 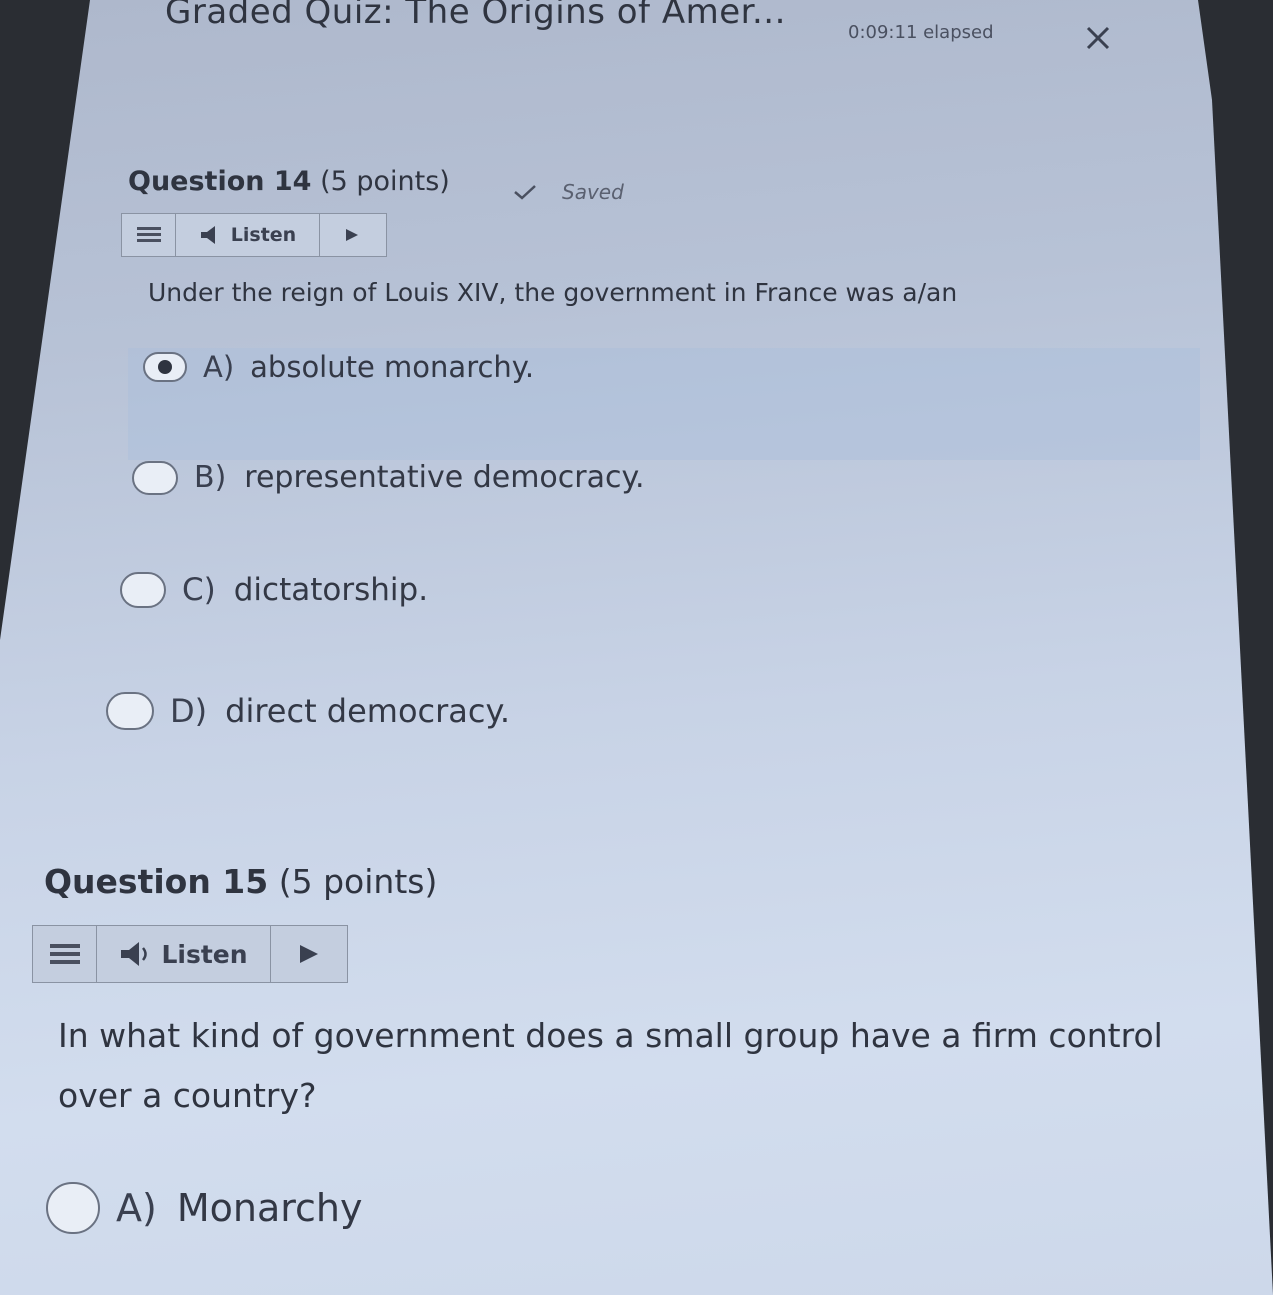 I want to click on option-14-a: A) absolute monarchy., so click(x=338, y=367).